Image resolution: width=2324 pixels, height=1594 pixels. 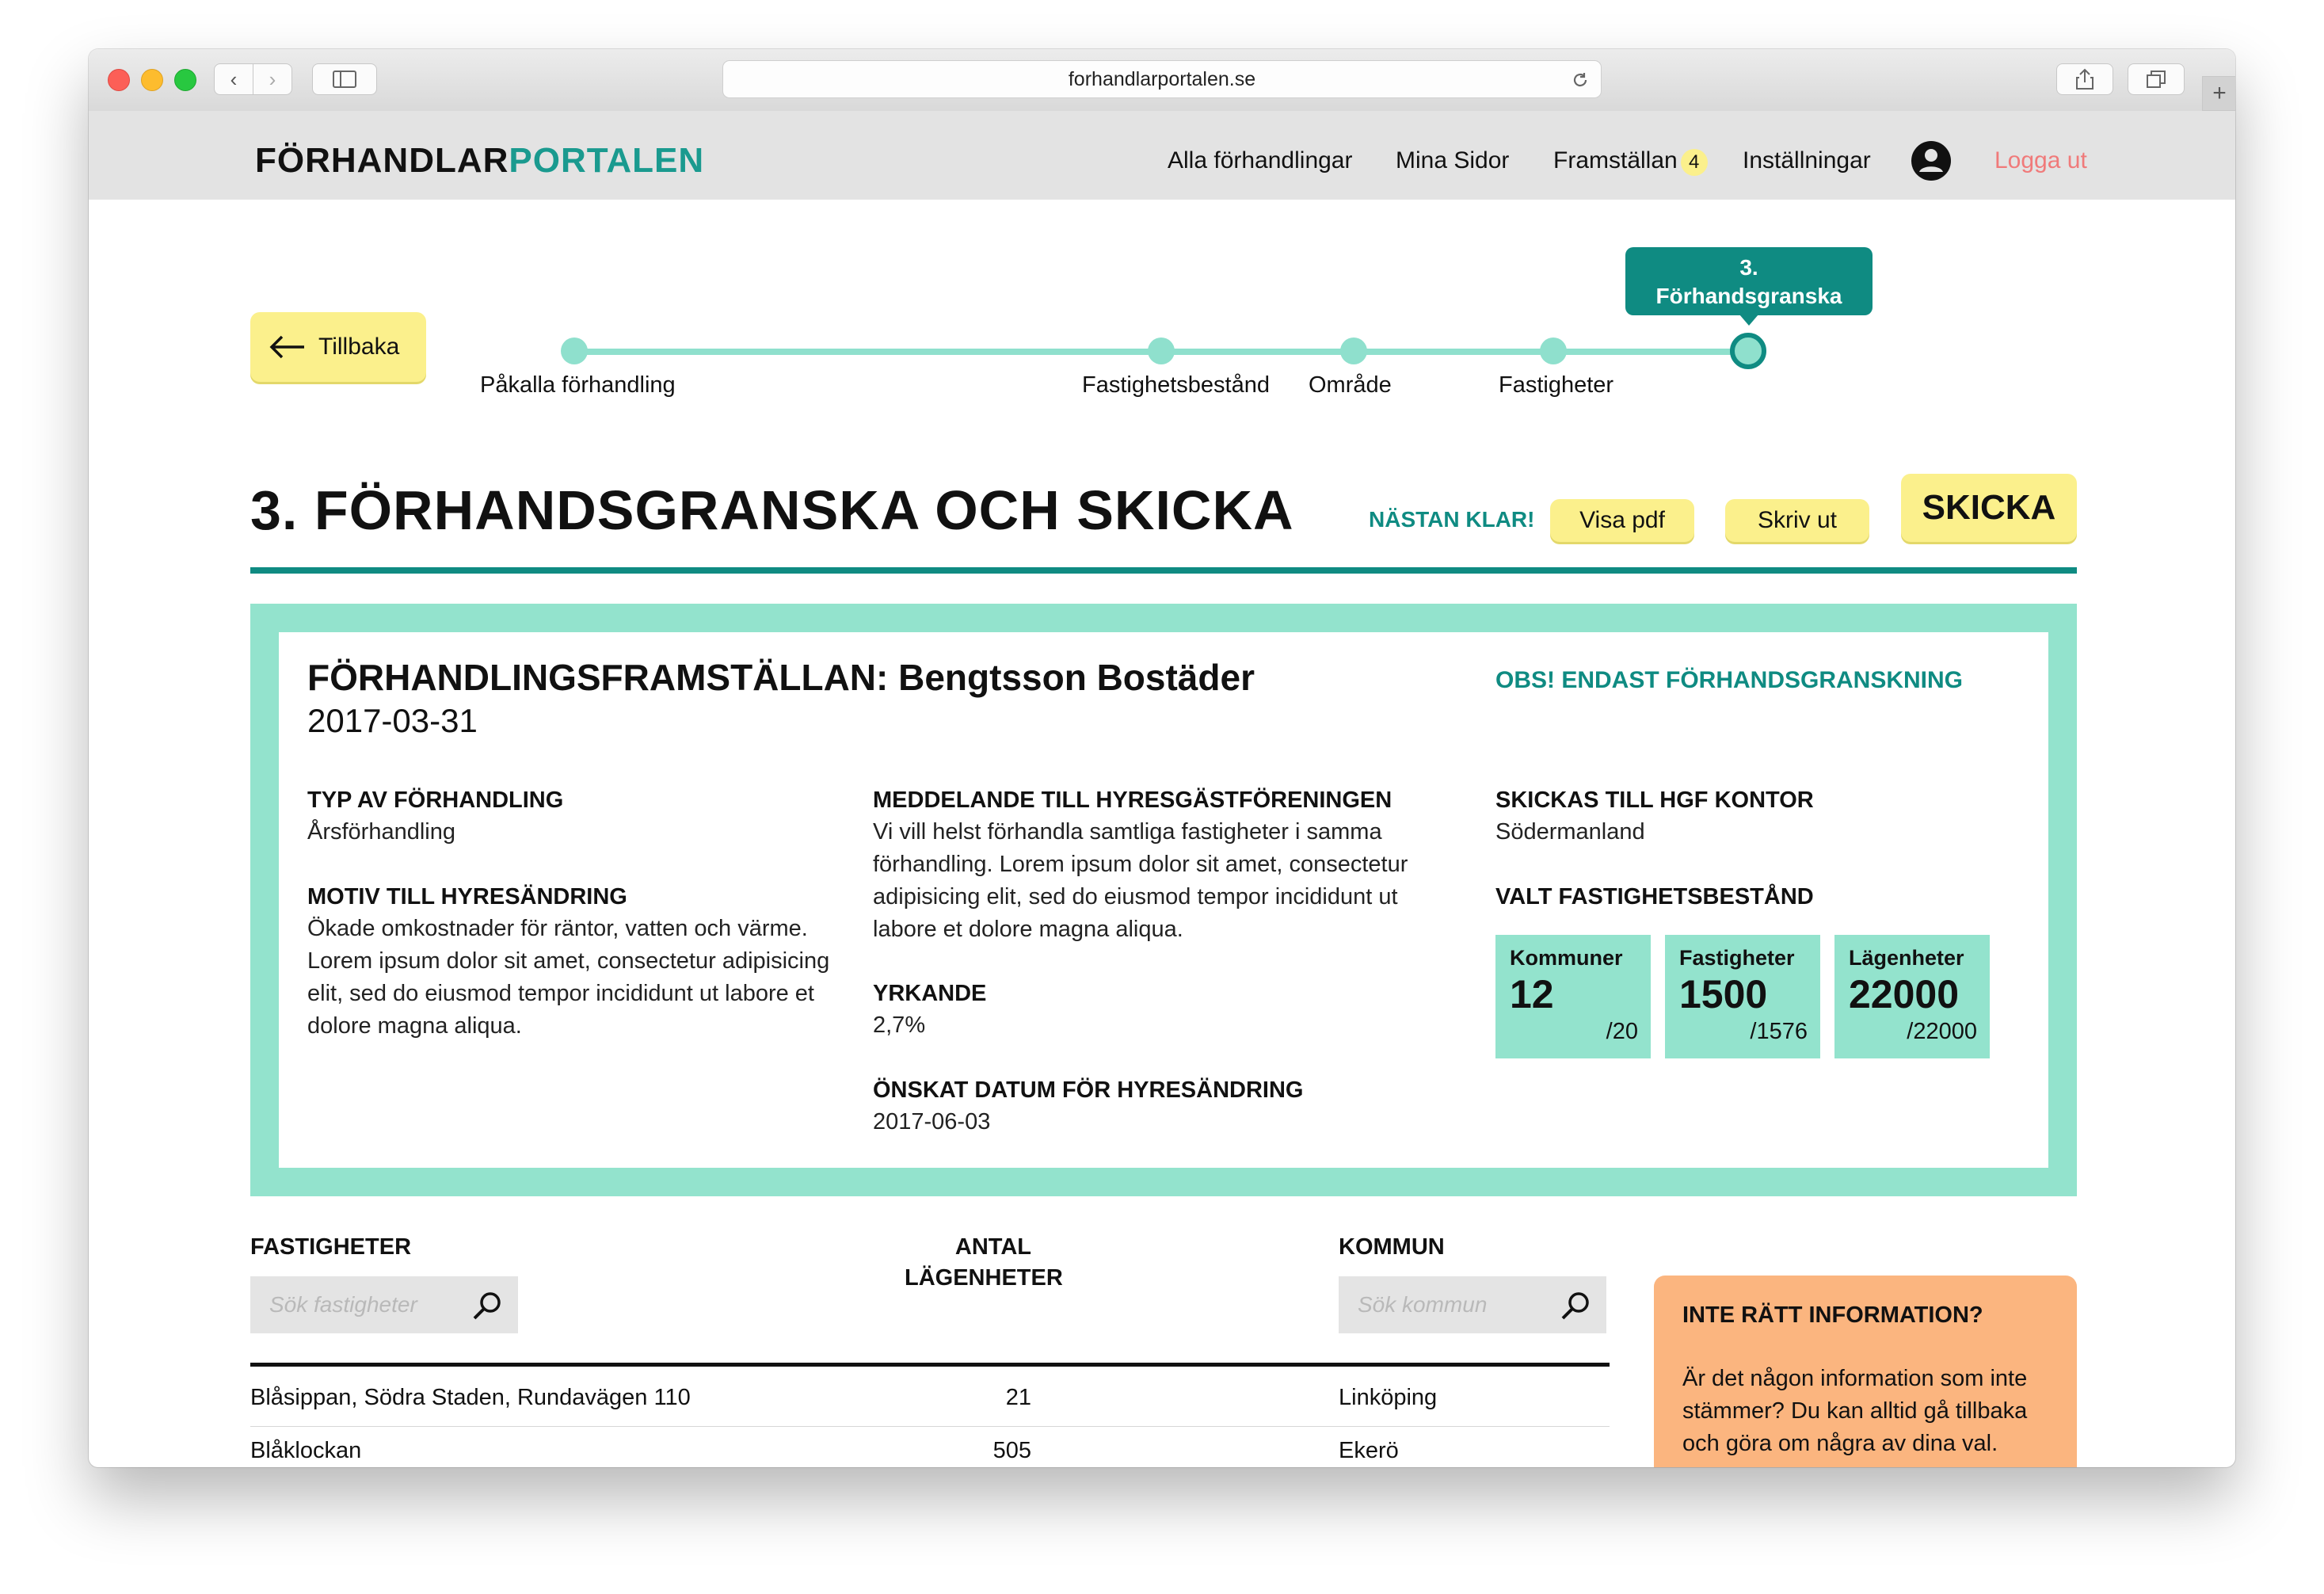 What do you see at coordinates (984, 1262) in the screenshot?
I see `col-header-antal: ANTAL LÄGENHETER` at bounding box center [984, 1262].